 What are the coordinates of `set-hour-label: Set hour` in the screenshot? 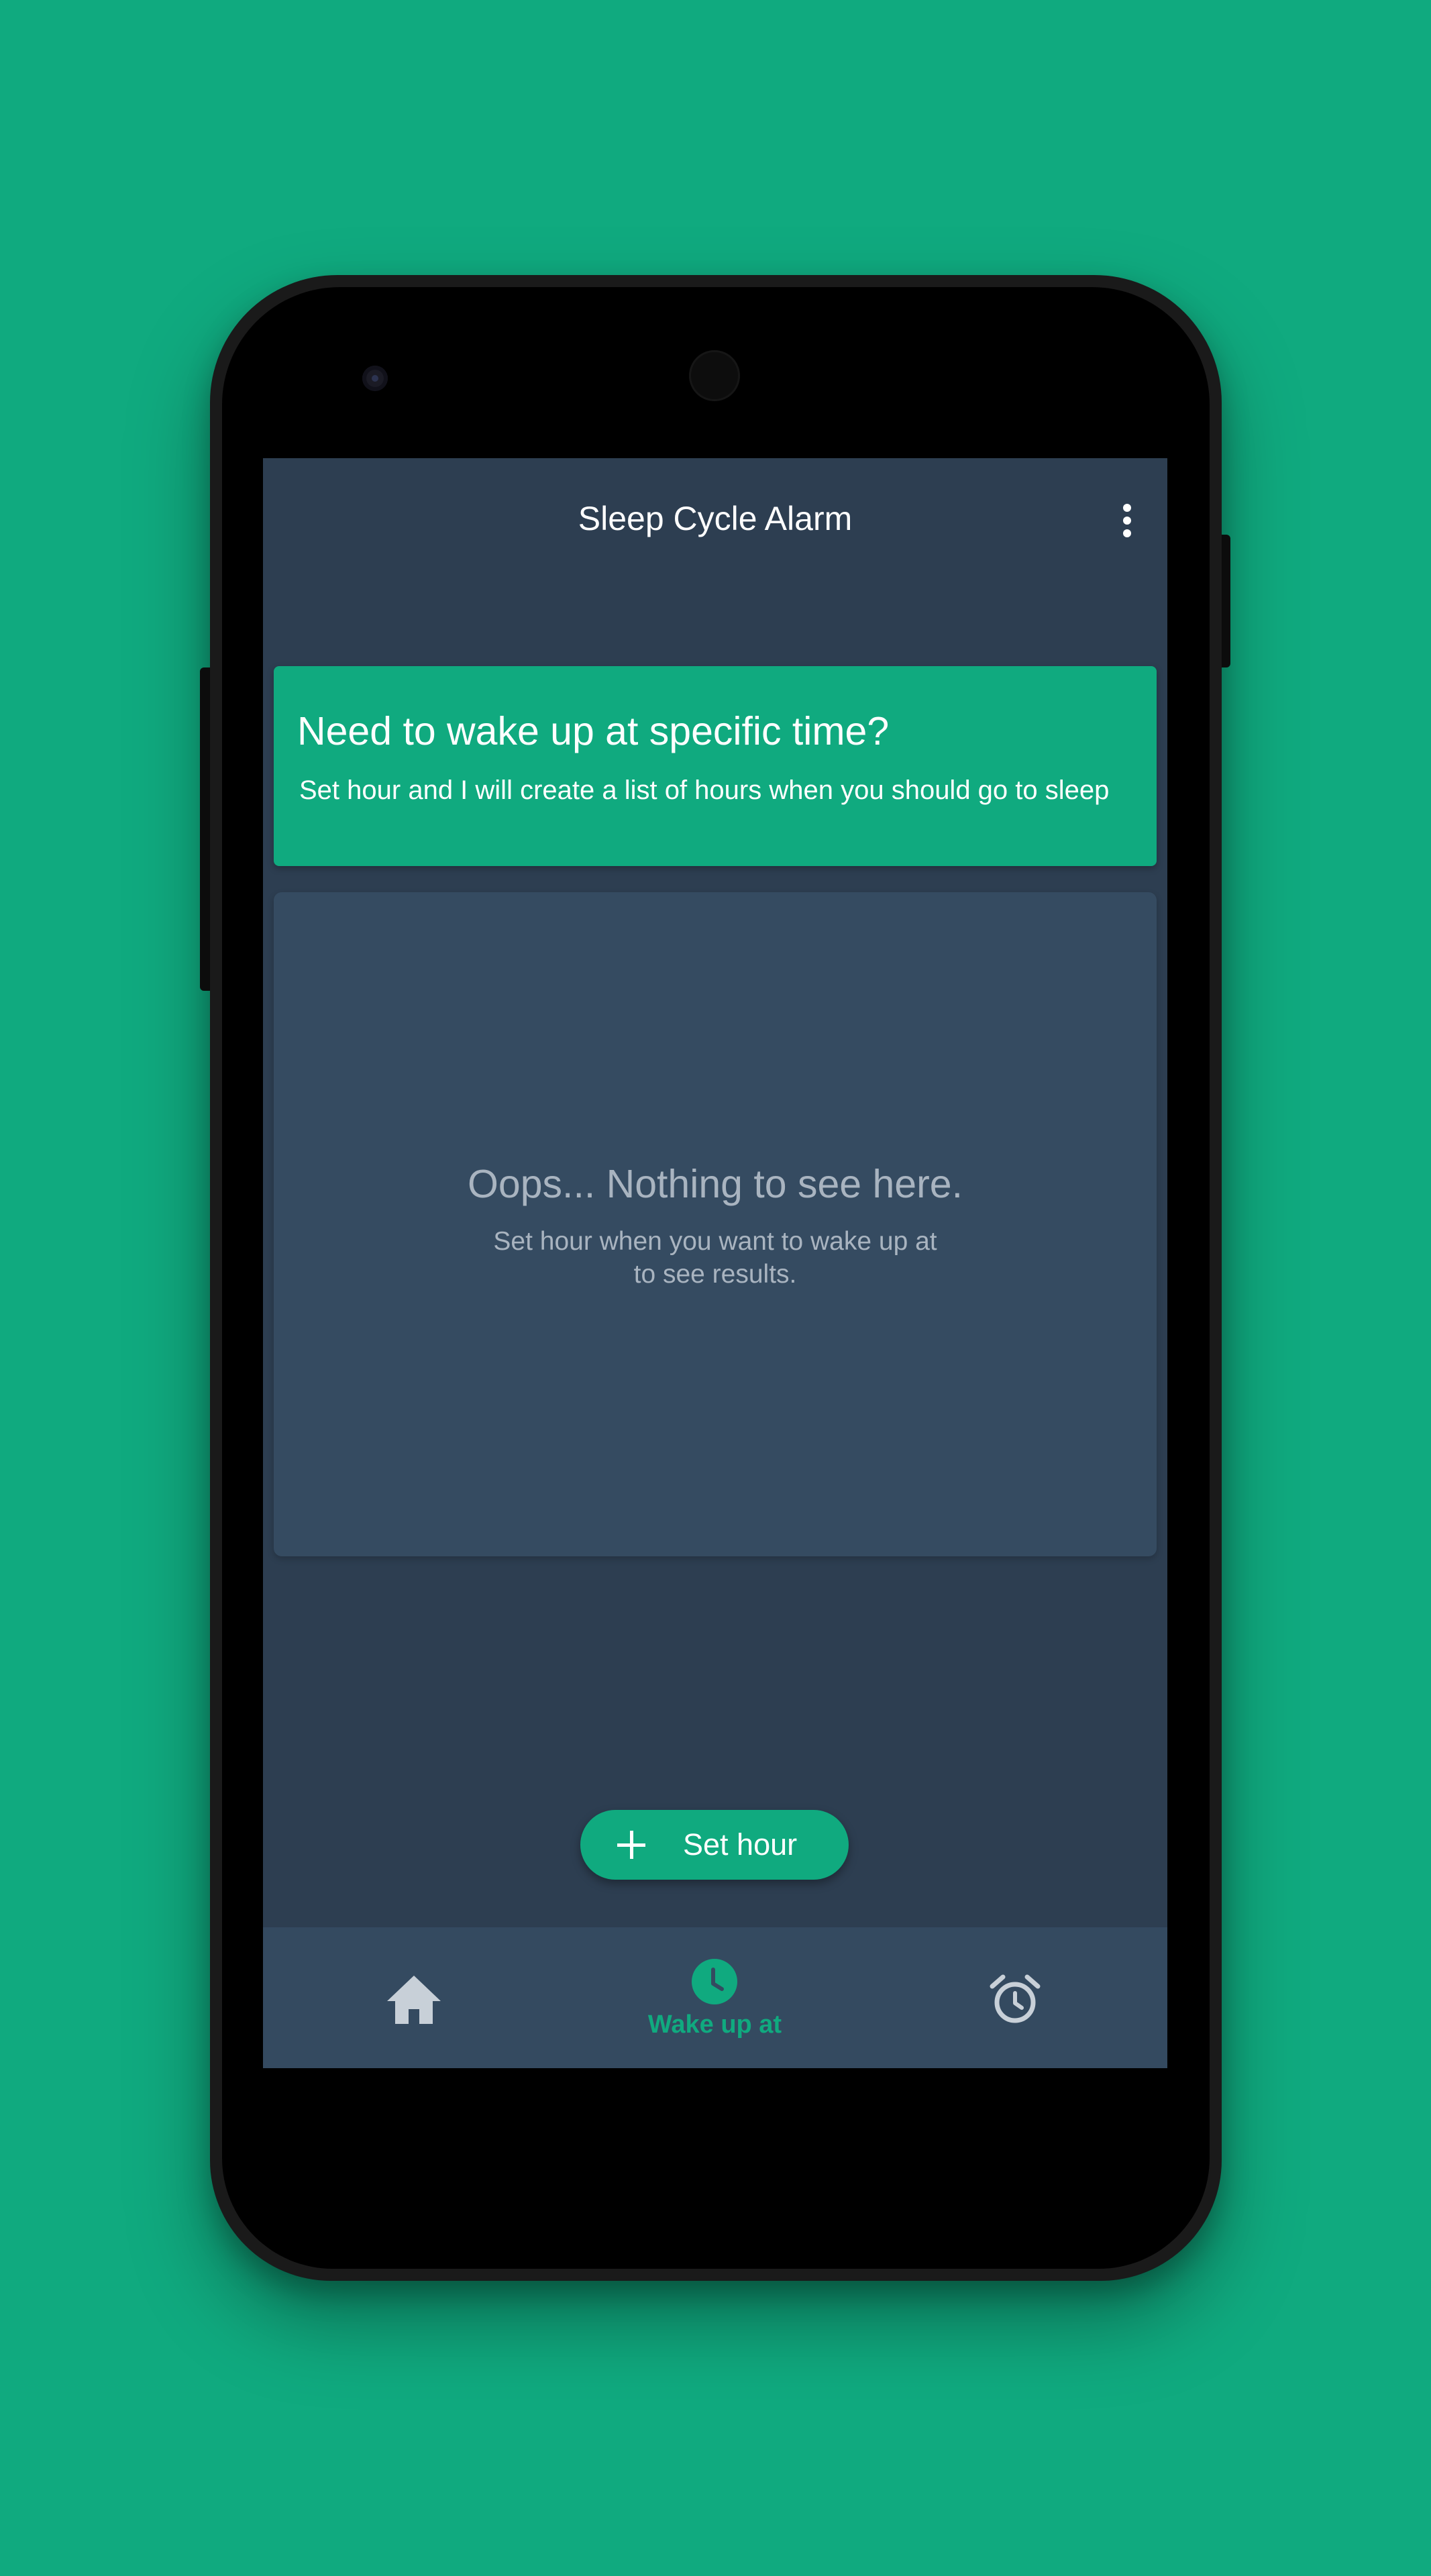 It's located at (740, 1844).